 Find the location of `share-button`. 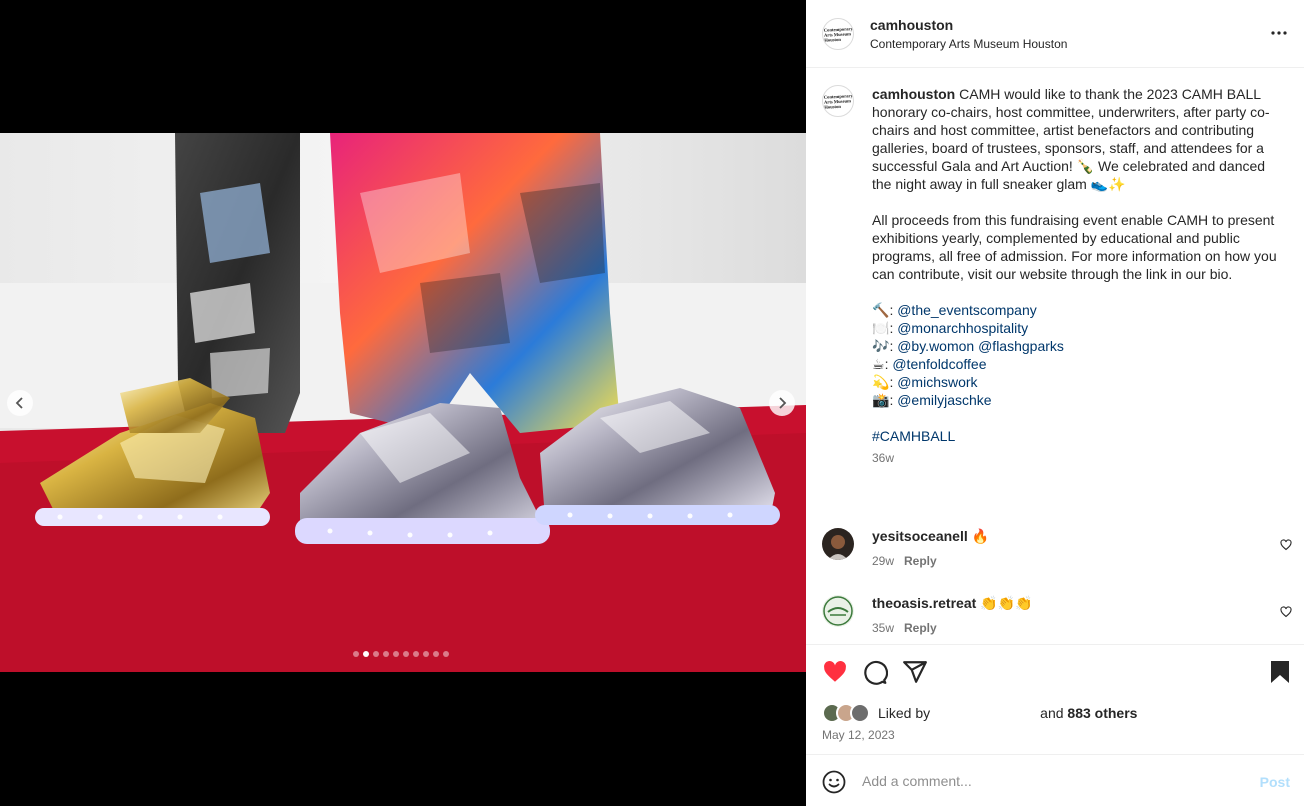

share-button is located at coordinates (915, 674).